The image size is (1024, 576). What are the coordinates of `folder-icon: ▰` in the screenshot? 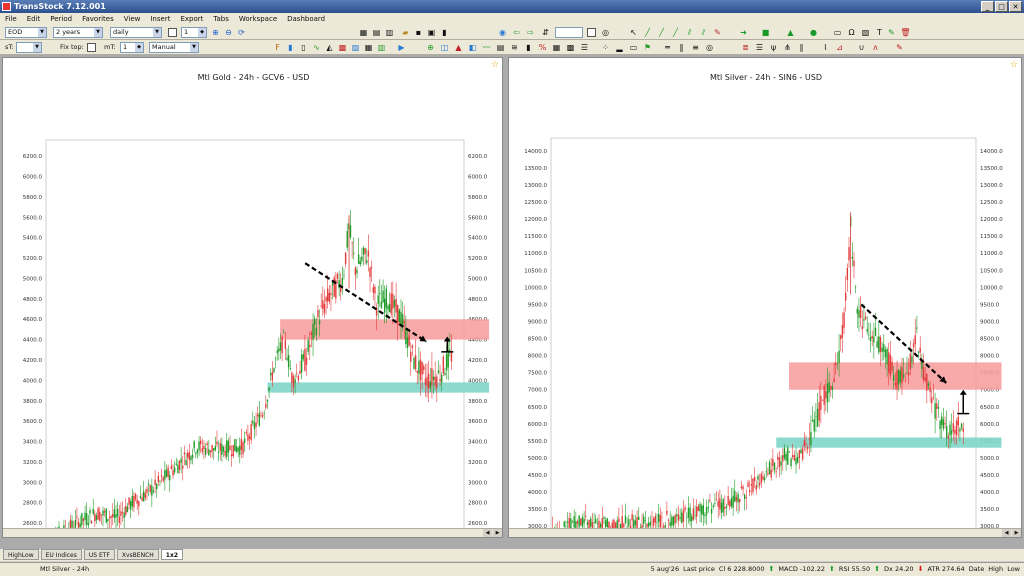 It's located at (405, 32).